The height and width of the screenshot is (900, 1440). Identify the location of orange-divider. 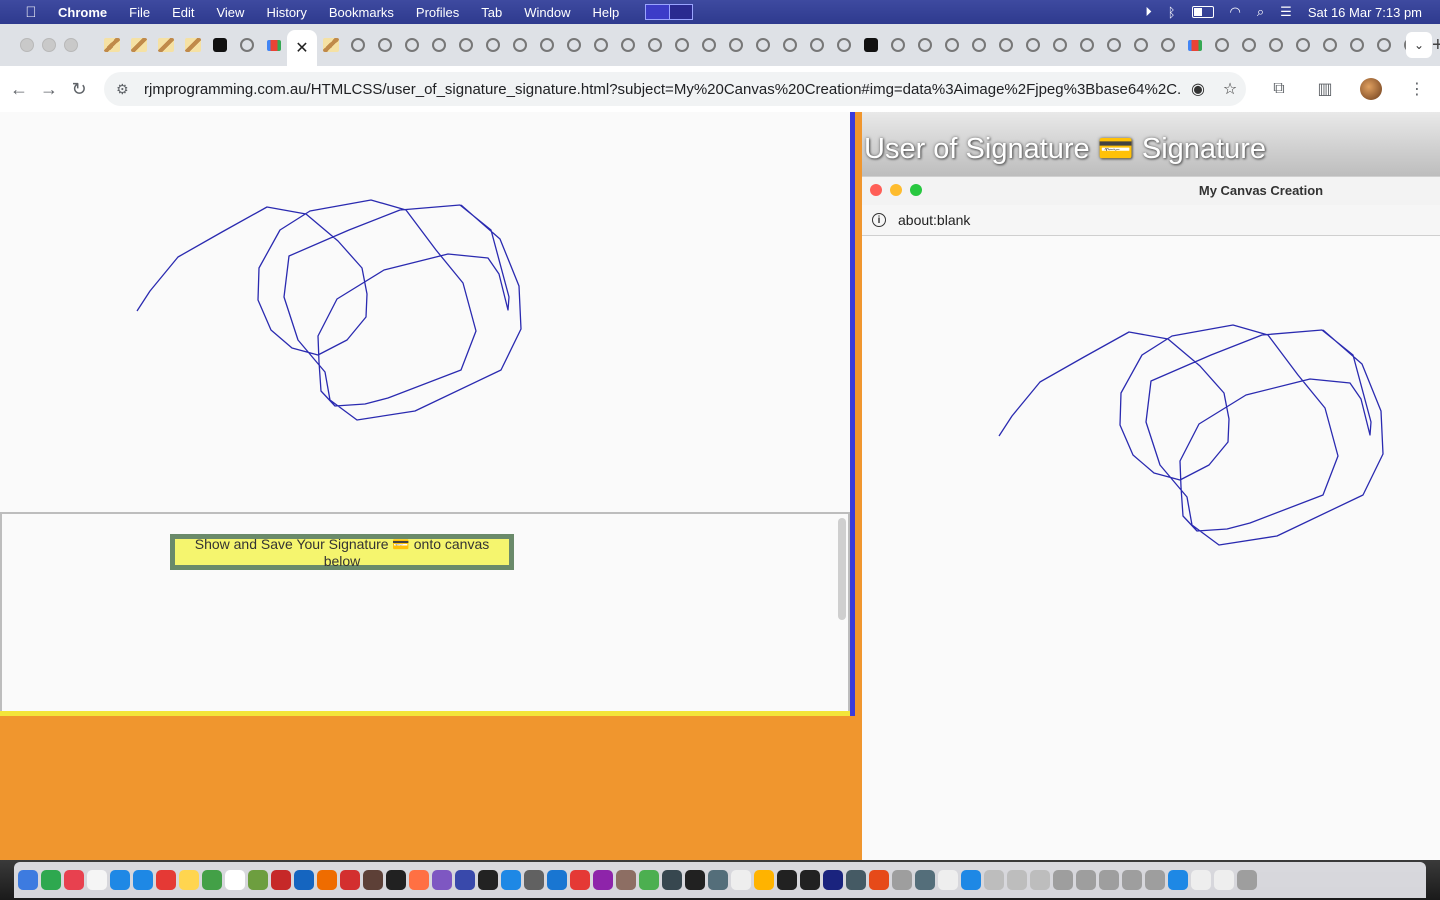
(858, 486).